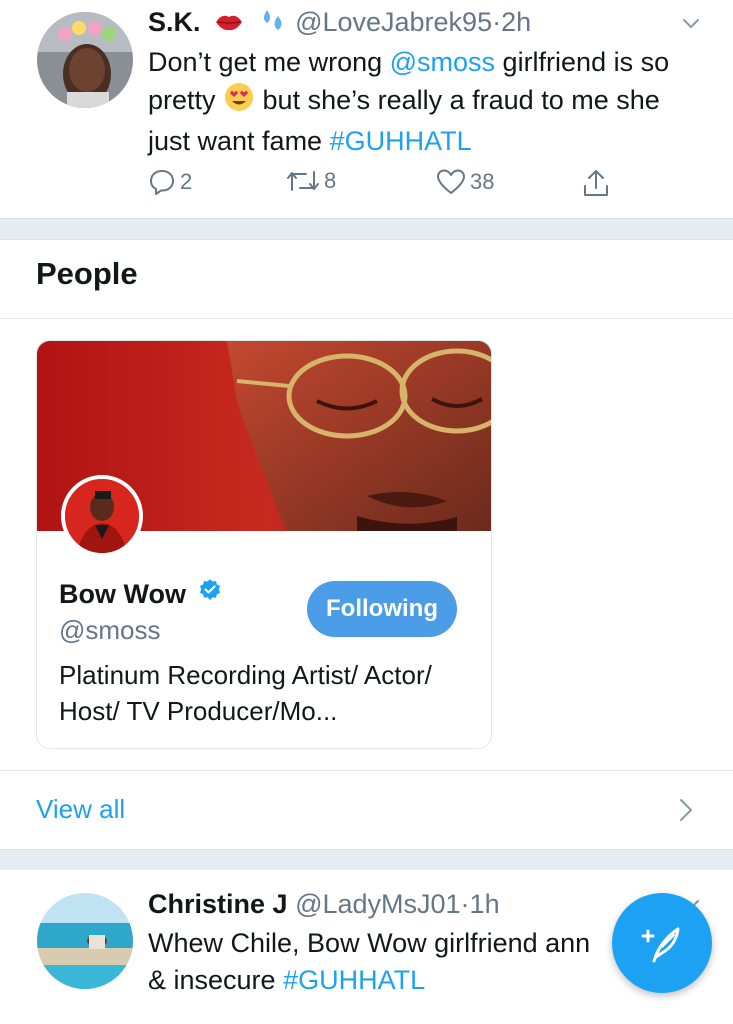 Image resolution: width=733 pixels, height=1024 pixels. I want to click on display-name: Christine J, so click(218, 904).